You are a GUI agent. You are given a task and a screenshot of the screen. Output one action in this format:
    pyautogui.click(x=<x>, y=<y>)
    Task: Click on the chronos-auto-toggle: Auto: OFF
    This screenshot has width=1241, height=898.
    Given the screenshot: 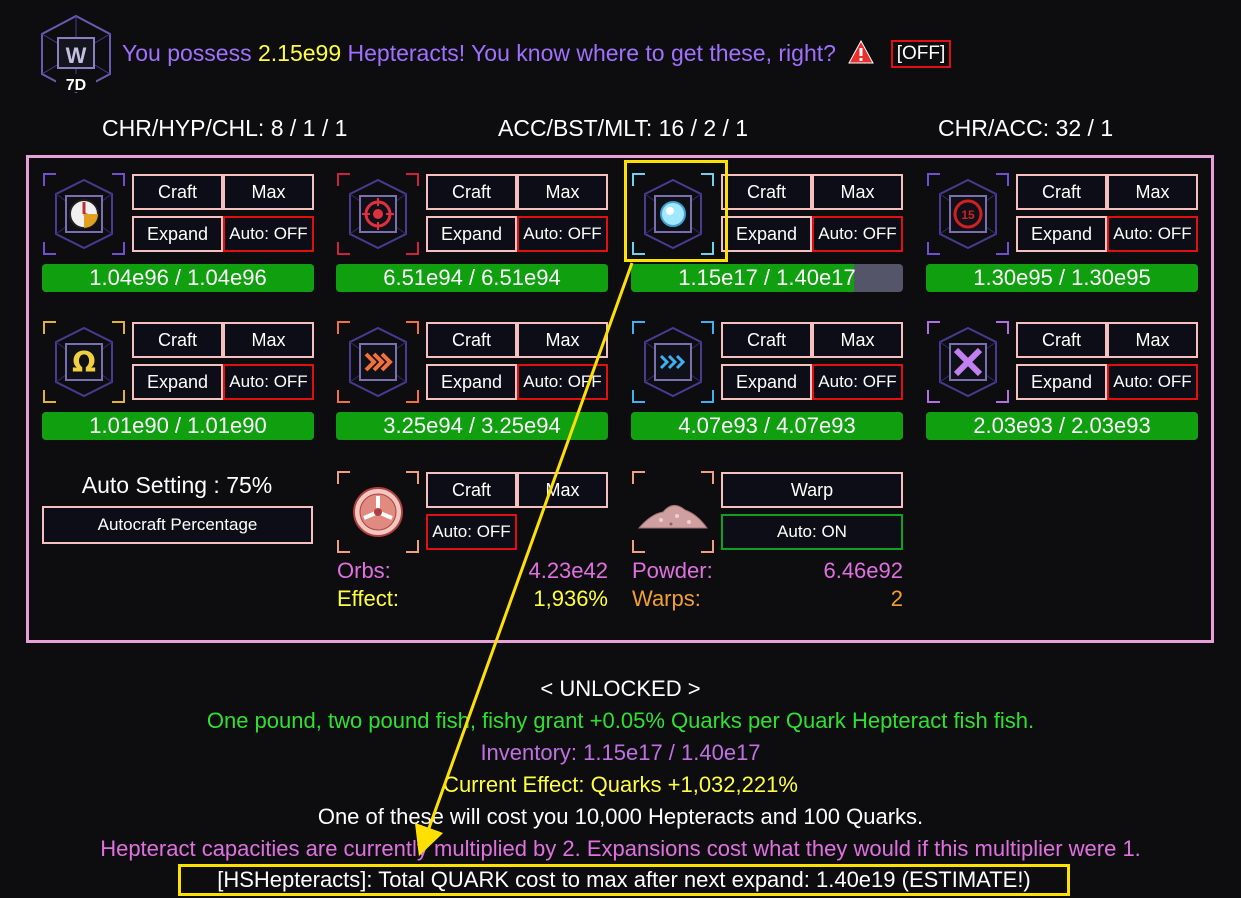 What is the action you would take?
    pyautogui.click(x=268, y=234)
    